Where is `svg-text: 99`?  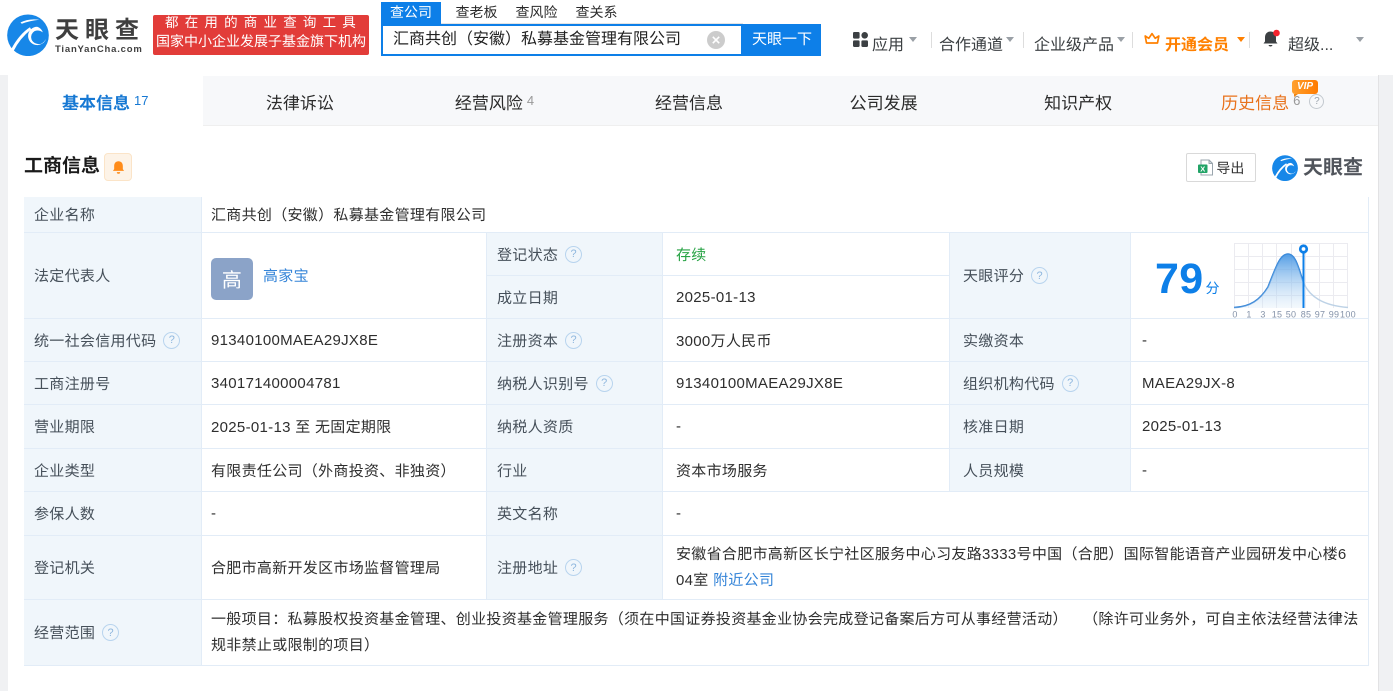
svg-text: 99 is located at coordinates (1334, 315).